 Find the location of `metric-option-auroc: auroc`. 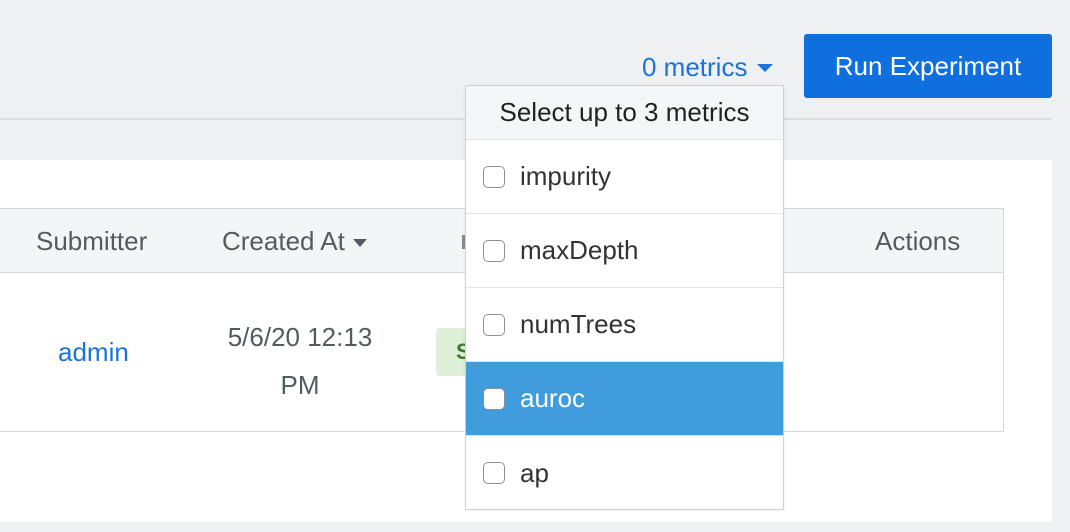

metric-option-auroc: auroc is located at coordinates (624, 399).